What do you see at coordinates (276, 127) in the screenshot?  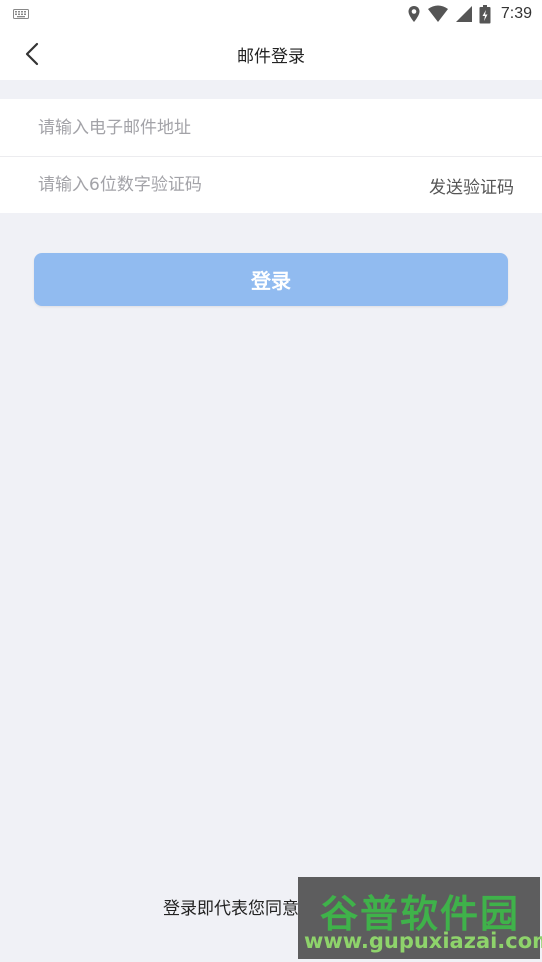 I see `email-input` at bounding box center [276, 127].